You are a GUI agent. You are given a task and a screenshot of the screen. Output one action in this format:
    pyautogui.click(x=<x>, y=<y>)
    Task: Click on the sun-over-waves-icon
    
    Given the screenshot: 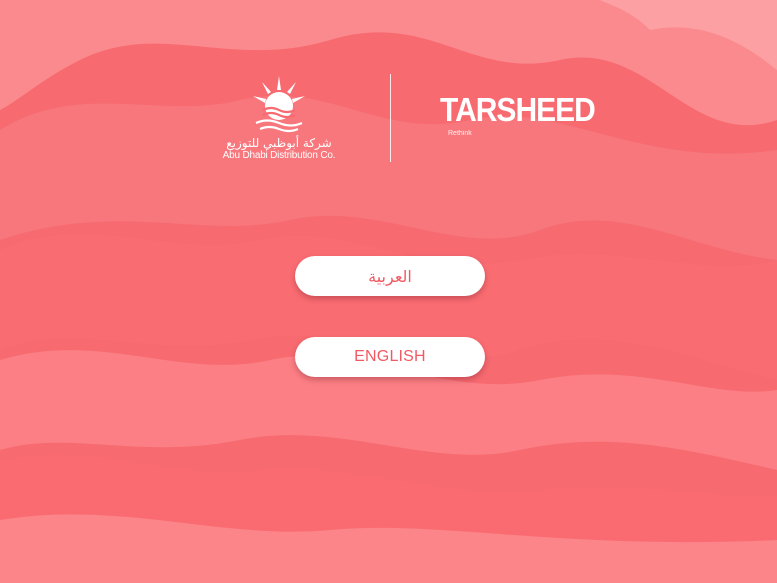 What is the action you would take?
    pyautogui.click(x=279, y=104)
    